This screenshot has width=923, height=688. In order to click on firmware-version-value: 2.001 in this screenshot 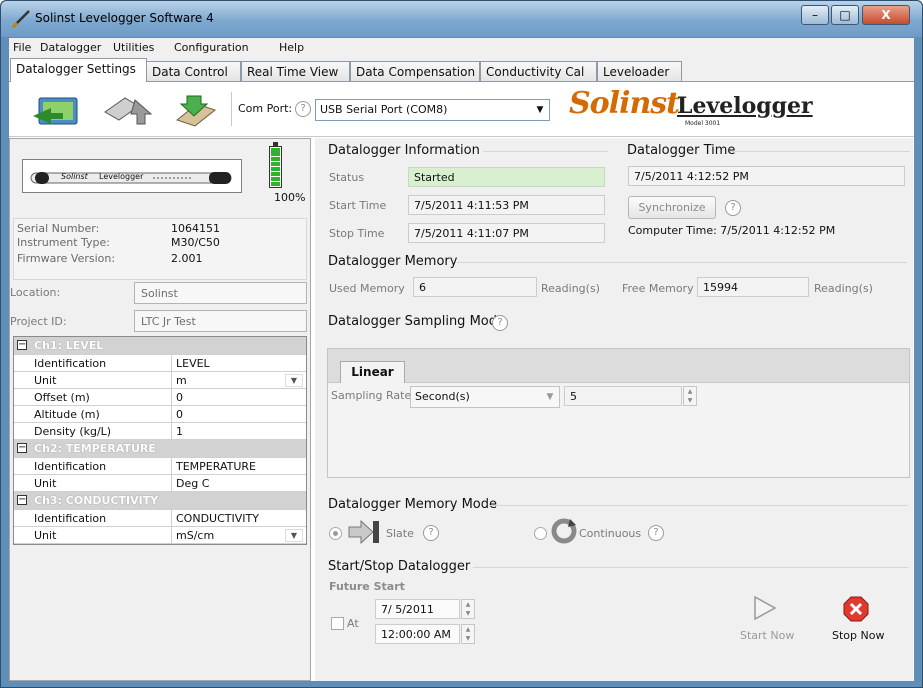, I will do `click(187, 258)`.